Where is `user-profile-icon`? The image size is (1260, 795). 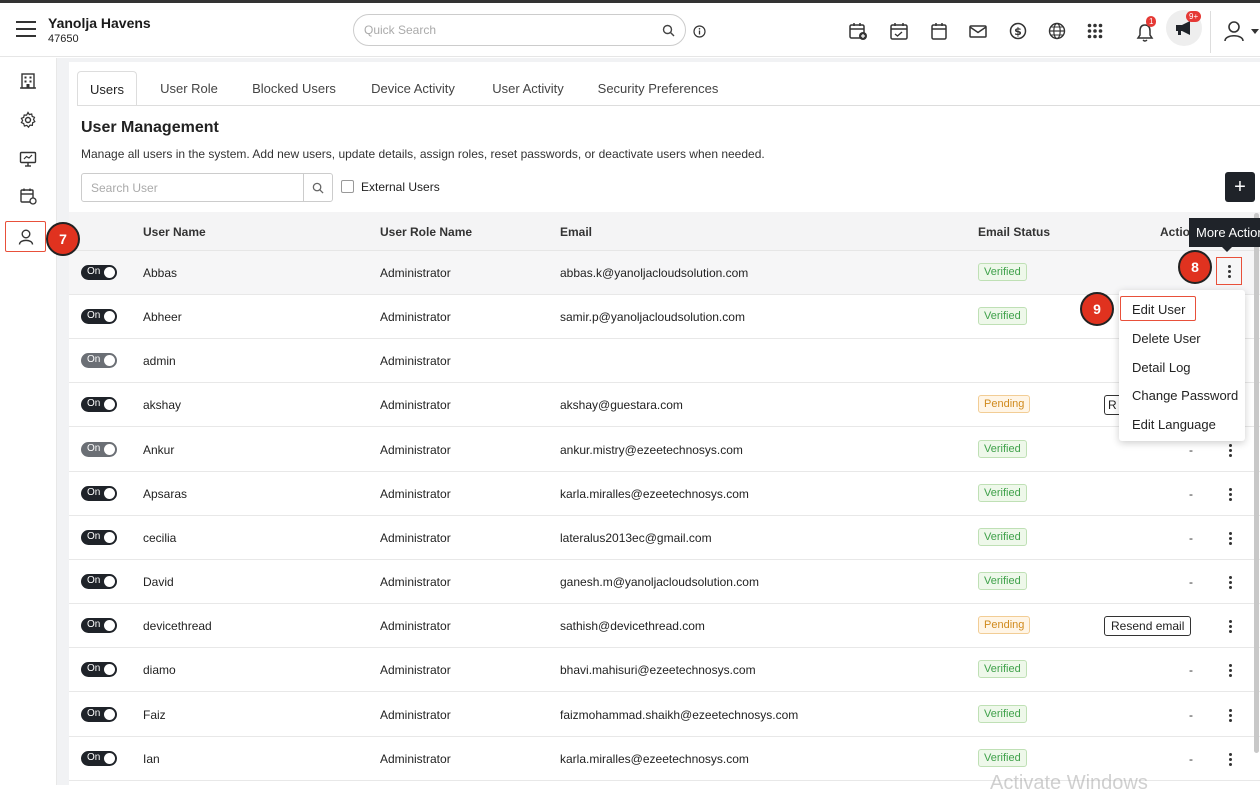 user-profile-icon is located at coordinates (1234, 31).